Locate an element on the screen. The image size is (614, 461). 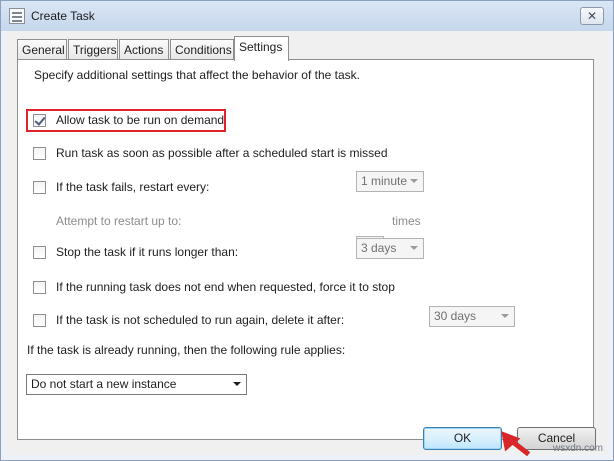
close-button: ✕ is located at coordinates (592, 16).